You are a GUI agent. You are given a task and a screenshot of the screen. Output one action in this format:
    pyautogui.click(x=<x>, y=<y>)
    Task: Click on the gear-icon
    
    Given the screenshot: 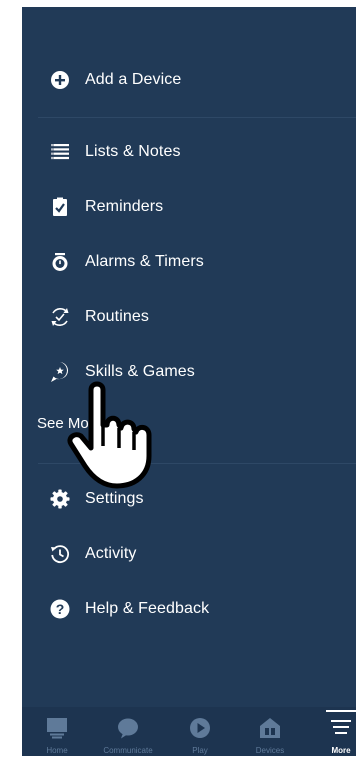 What is the action you would take?
    pyautogui.click(x=60, y=499)
    